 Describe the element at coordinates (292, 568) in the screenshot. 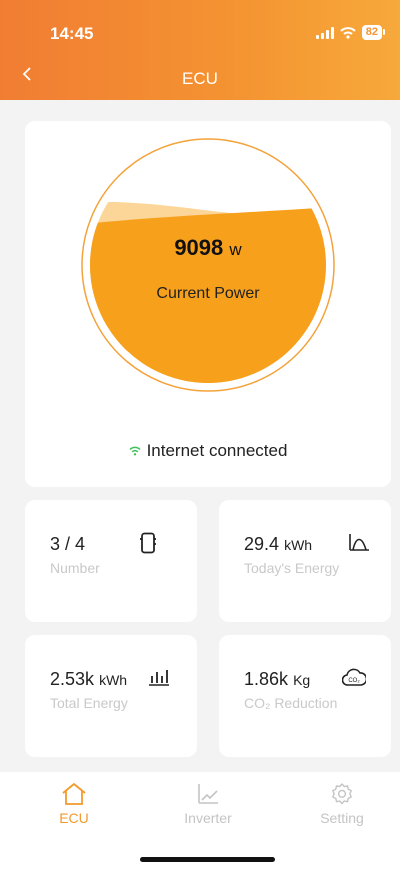

I see `today-energy-label: Today's Energy` at that location.